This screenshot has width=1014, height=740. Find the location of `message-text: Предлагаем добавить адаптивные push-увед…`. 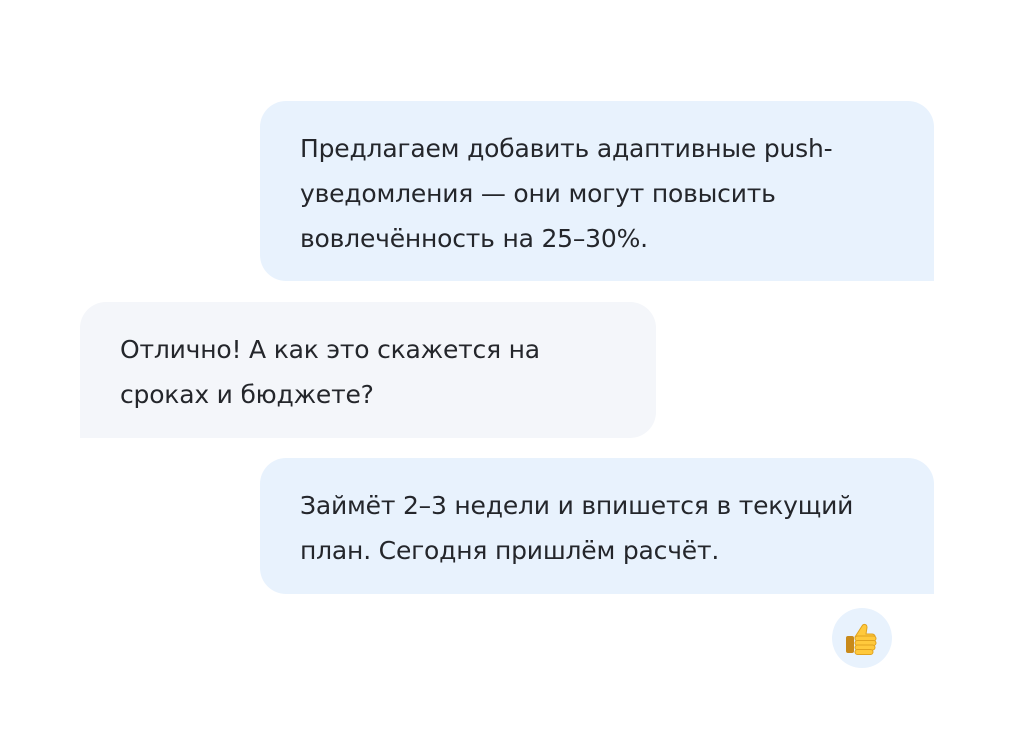

message-text: Предлагаем добавить адаптивные push-увед… is located at coordinates (566, 193).